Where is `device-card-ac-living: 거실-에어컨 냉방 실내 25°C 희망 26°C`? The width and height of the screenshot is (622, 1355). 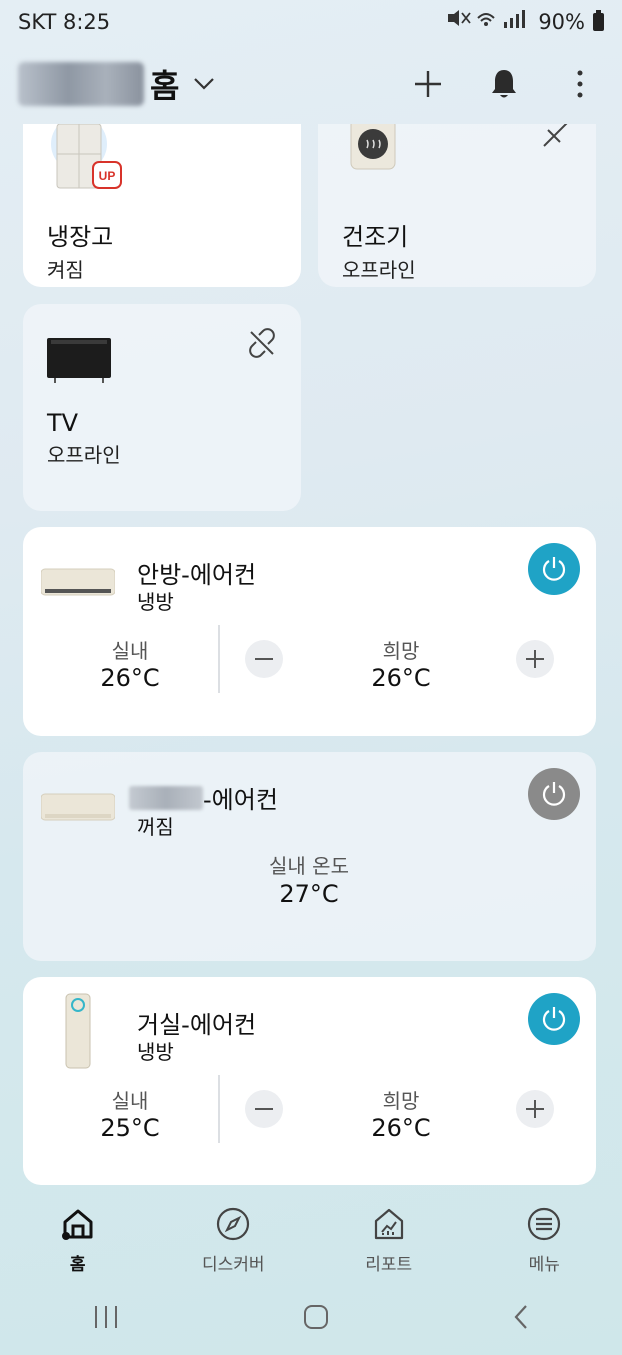
device-card-ac-living: 거실-에어컨 냉방 실내 25°C 희망 26°C is located at coordinates (309, 1081).